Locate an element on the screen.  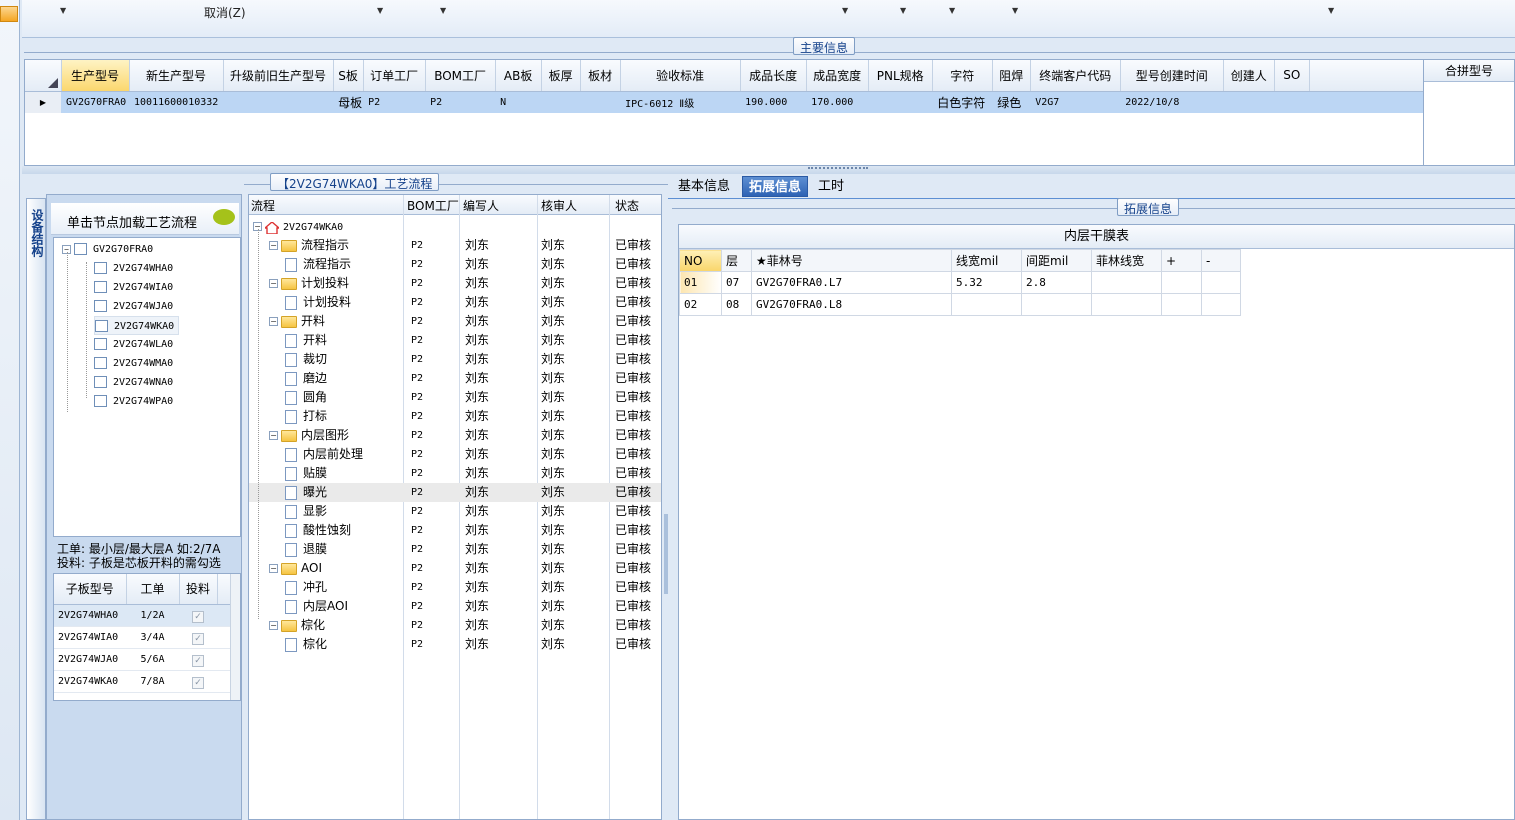
ext-cell: 08 is located at coordinates (736, 304).